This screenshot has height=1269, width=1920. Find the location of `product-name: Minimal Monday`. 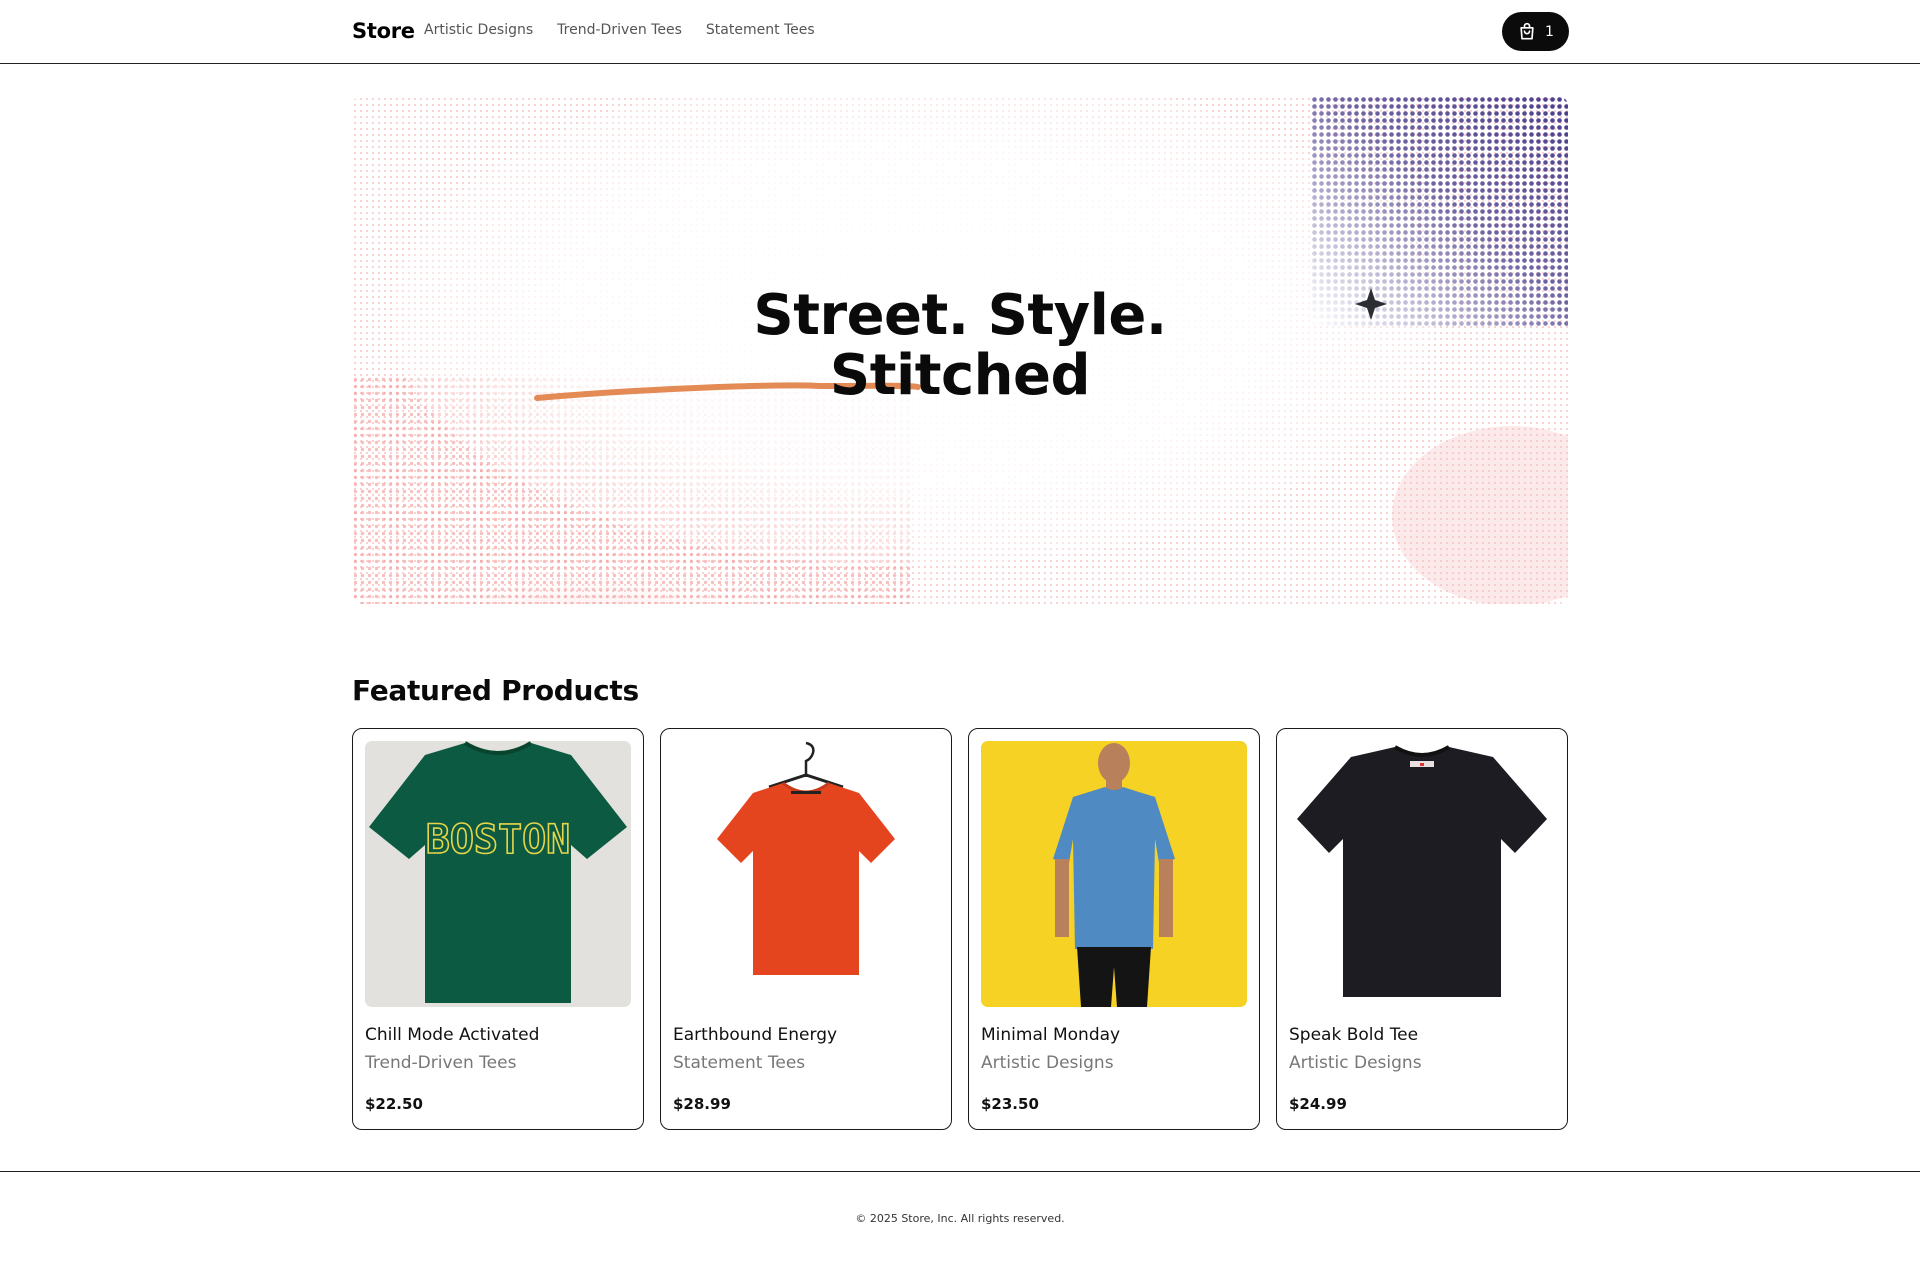

product-name: Minimal Monday is located at coordinates (1050, 1035).